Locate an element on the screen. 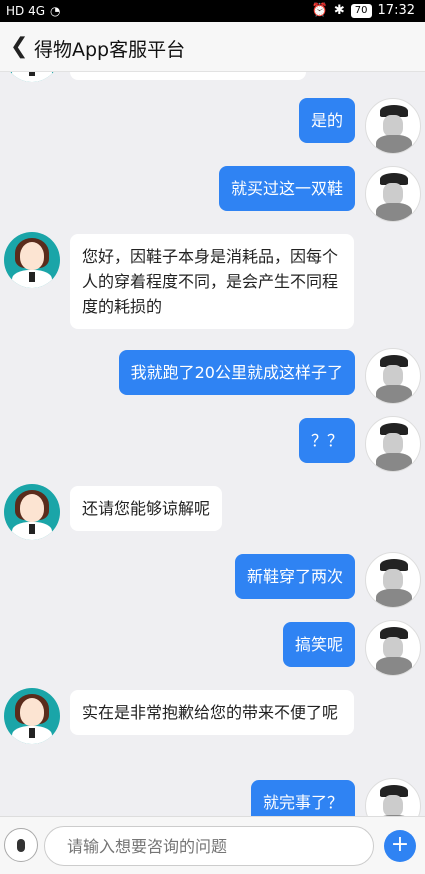 The width and height of the screenshot is (425, 874). status-bar: HD 4G ◔ ⏰ ✱ 70 17:32 is located at coordinates (212, 11).